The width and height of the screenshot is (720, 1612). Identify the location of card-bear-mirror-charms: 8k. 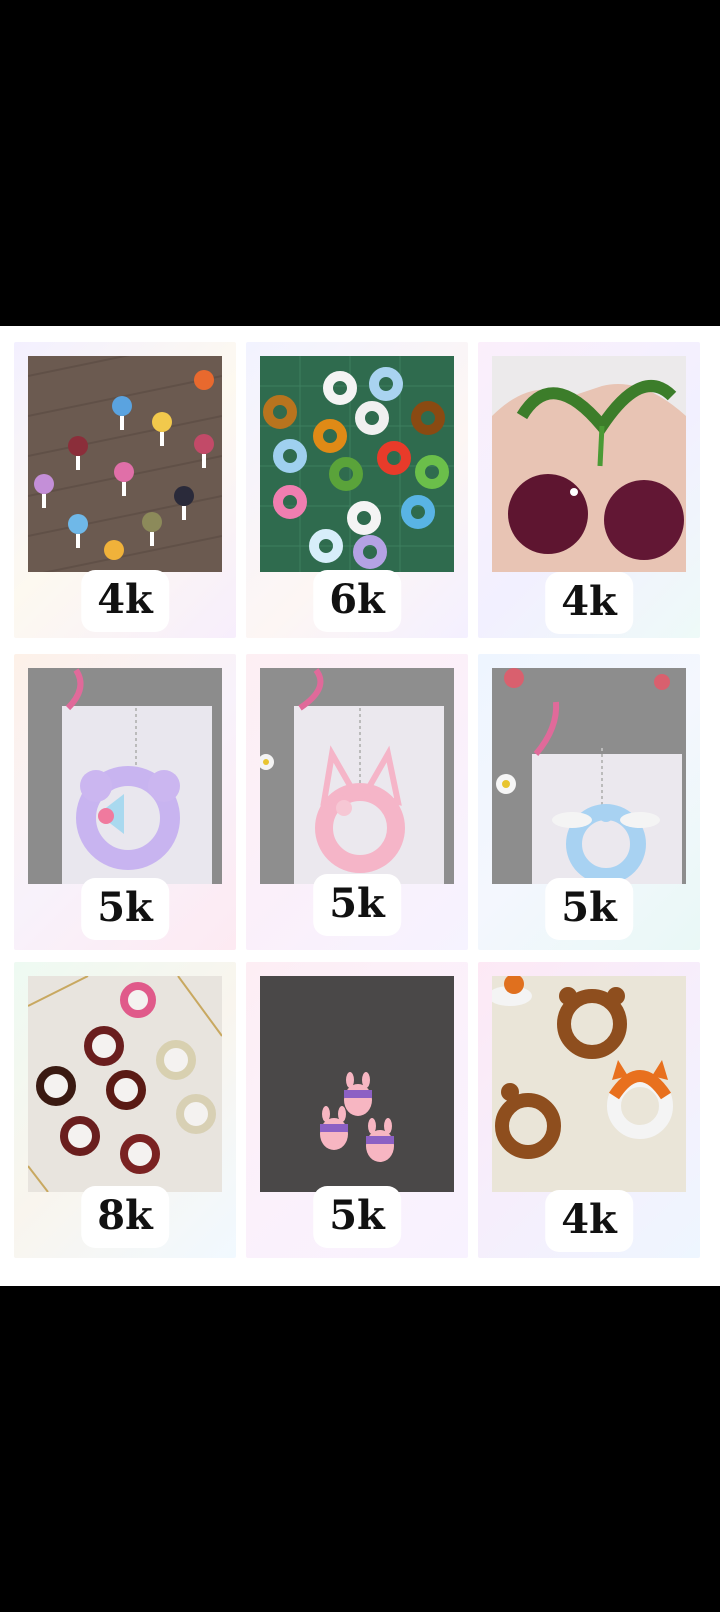
(125, 1110).